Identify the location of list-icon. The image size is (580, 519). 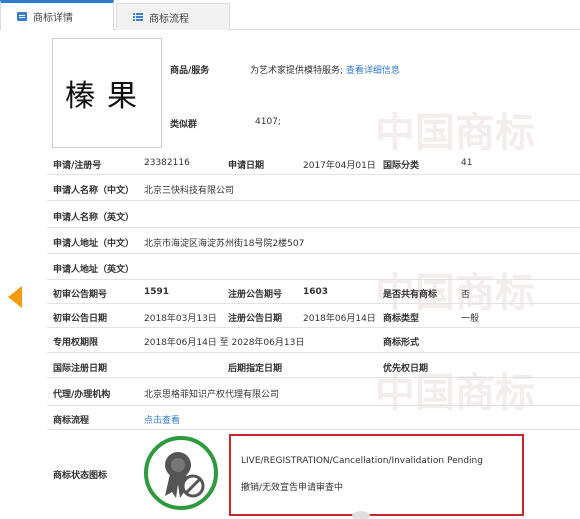
(138, 17).